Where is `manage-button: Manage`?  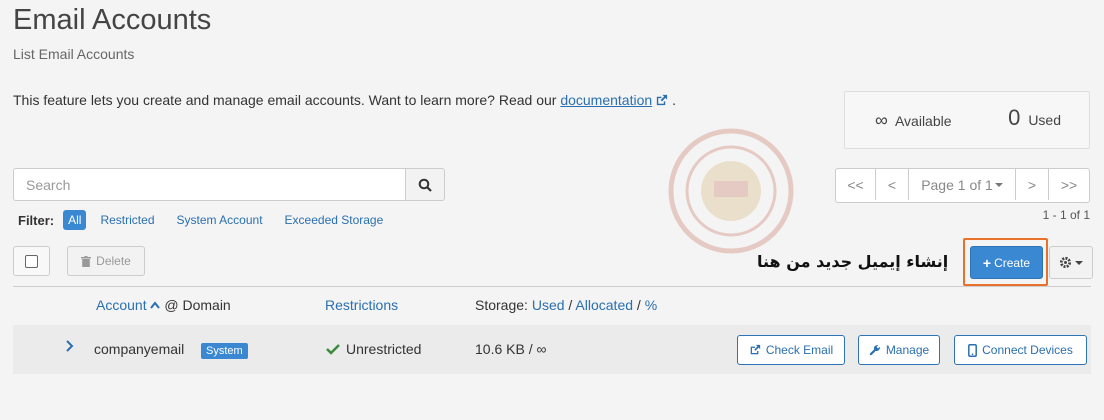
manage-button: Manage is located at coordinates (899, 350).